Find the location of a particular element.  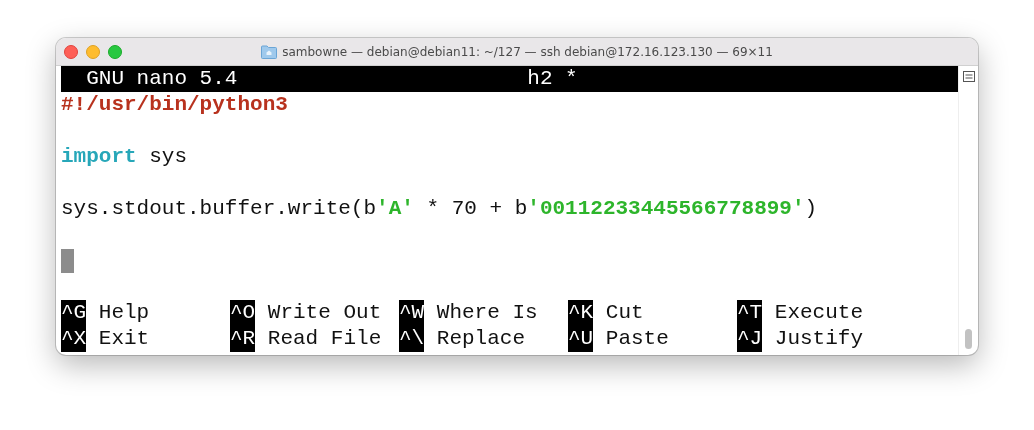

scrollbar-thumb is located at coordinates (968, 339).